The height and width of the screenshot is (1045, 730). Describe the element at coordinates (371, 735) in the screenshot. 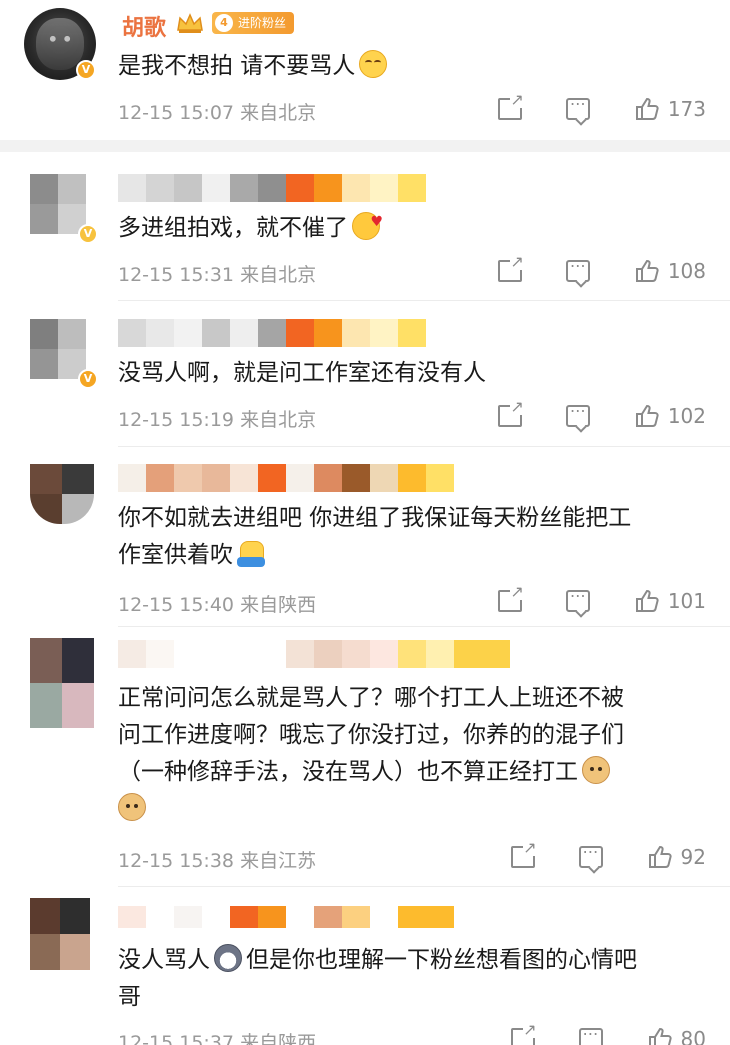

I see `comment-text-line: 问工作进度啊？哦忘了你没打过，你养的的混子们` at that location.